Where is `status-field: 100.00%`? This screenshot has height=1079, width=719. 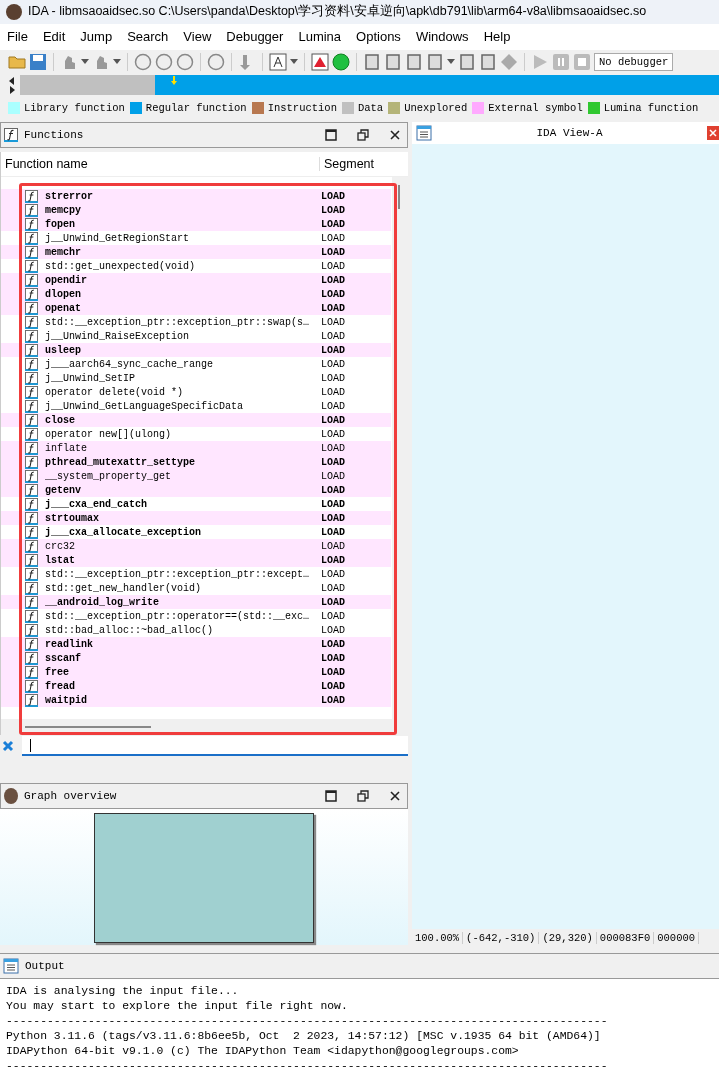 status-field: 100.00% is located at coordinates (438, 938).